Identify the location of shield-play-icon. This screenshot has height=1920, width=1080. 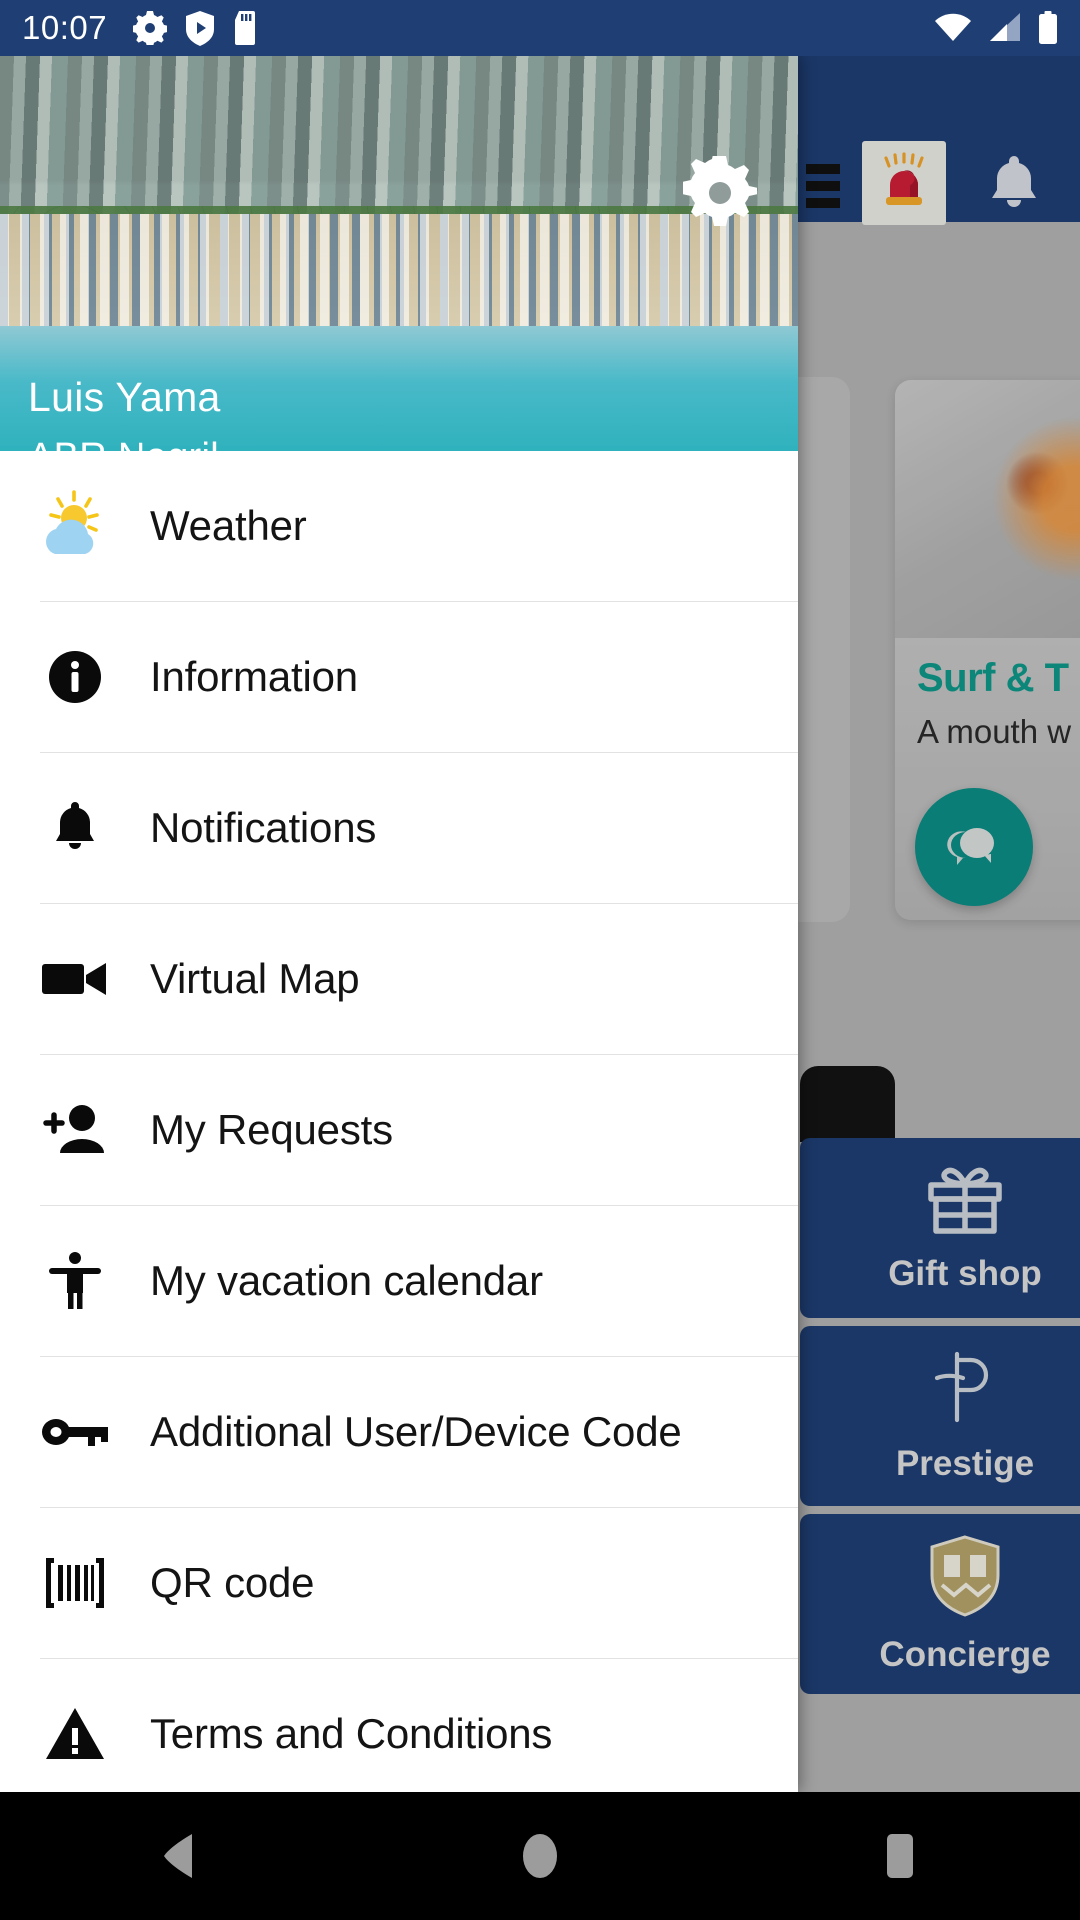
(200, 28).